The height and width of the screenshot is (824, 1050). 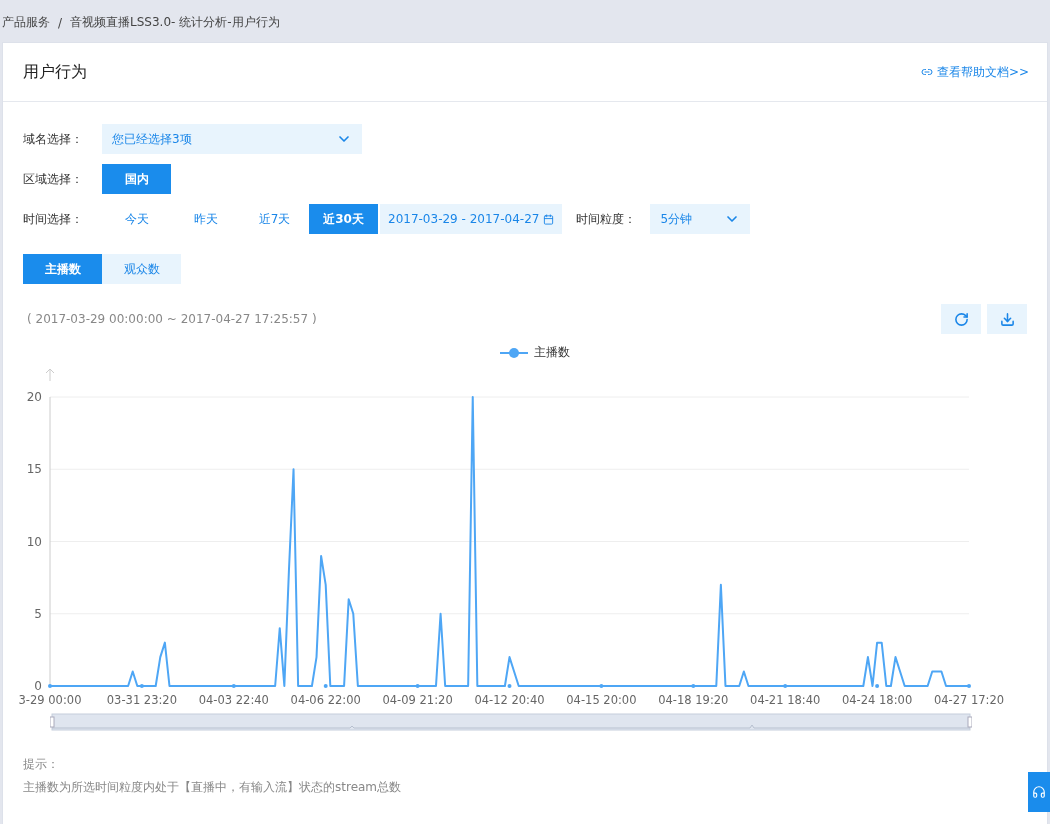 I want to click on metric-tab: 观众数, so click(x=141, y=269).